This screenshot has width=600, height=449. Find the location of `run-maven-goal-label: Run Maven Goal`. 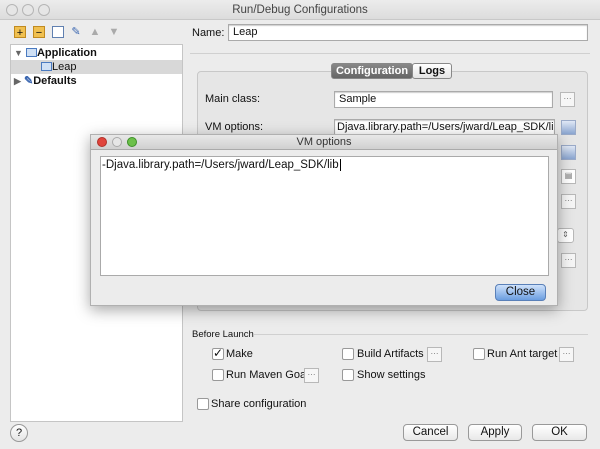

run-maven-goal-label: Run Maven Goal is located at coordinates (267, 375).